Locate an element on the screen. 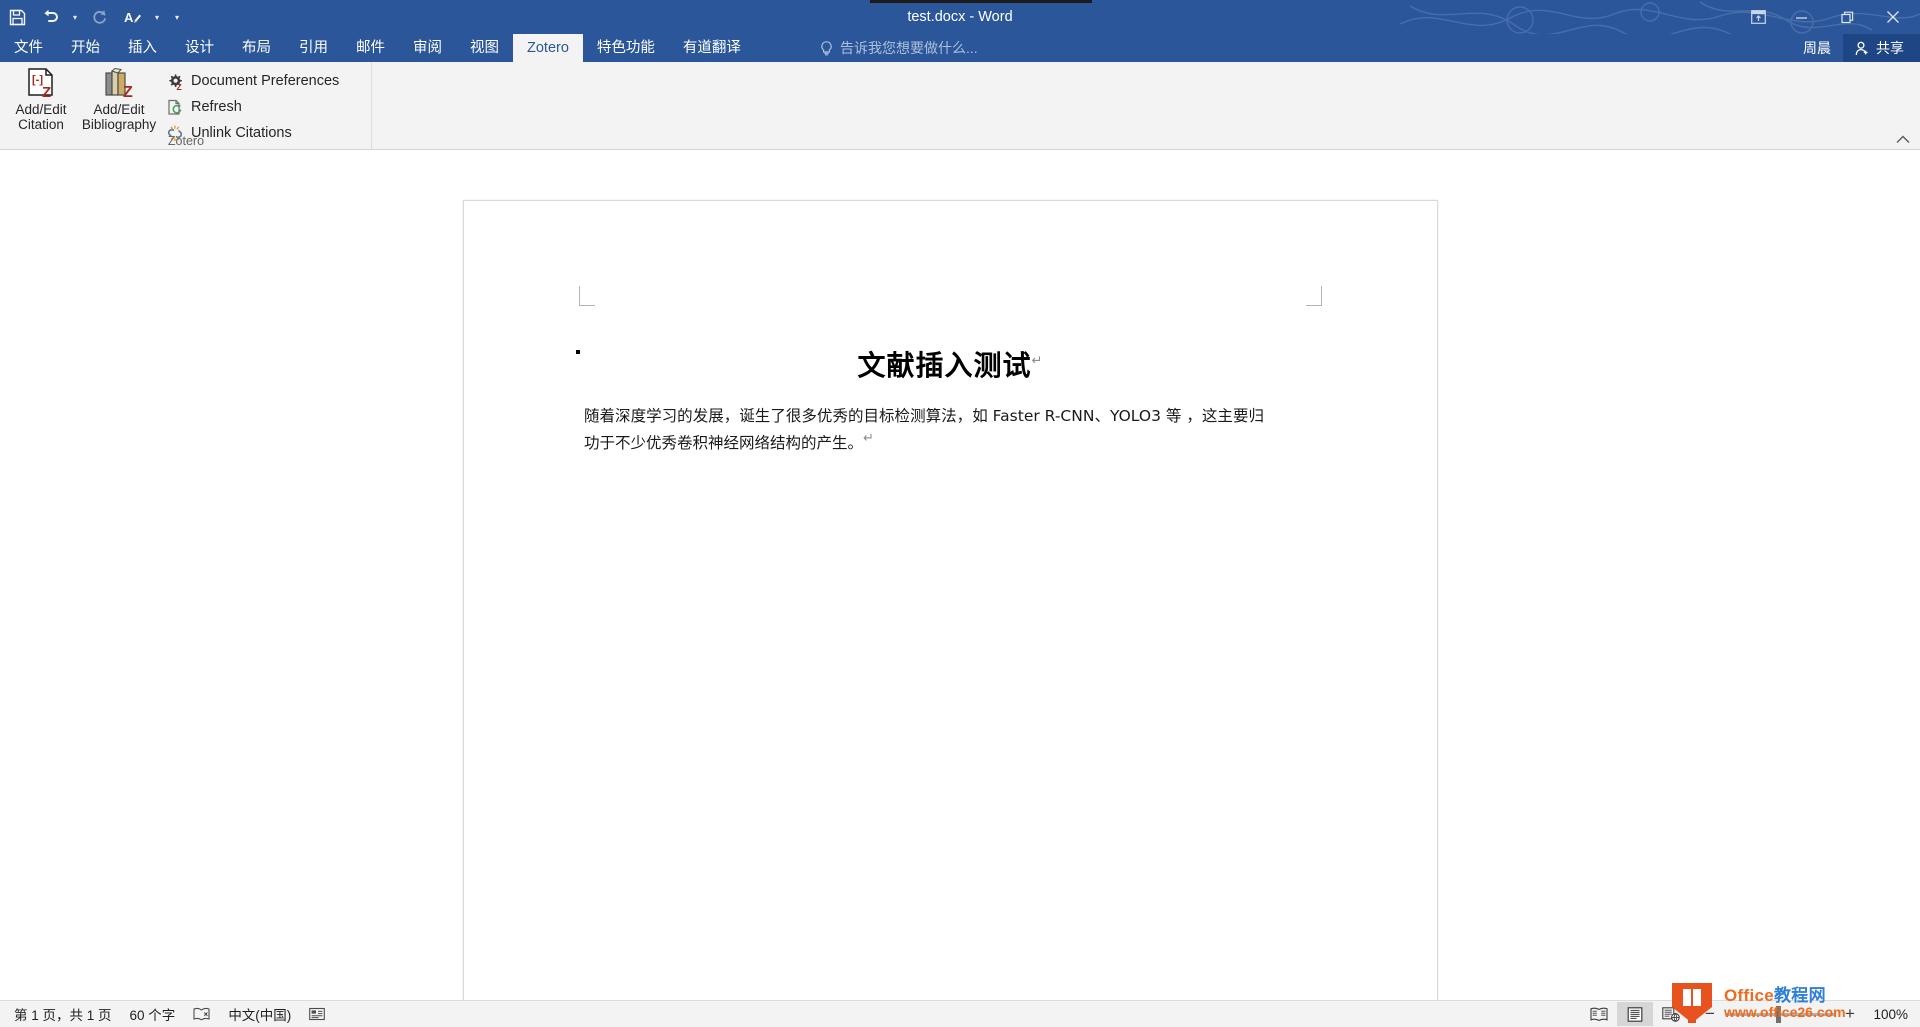 The image size is (1920, 1027). ribbon-group-label: Zotero is located at coordinates (186, 141).